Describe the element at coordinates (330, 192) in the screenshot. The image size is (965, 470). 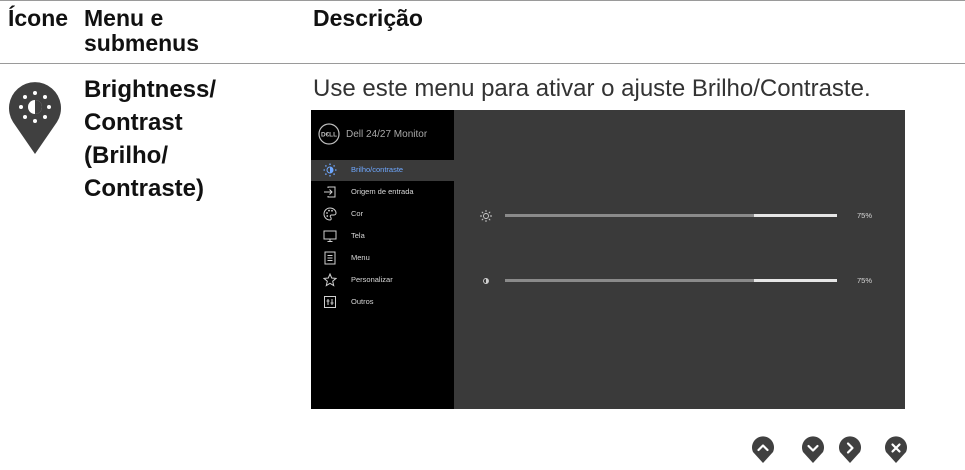
I see `input-source-icon` at that location.